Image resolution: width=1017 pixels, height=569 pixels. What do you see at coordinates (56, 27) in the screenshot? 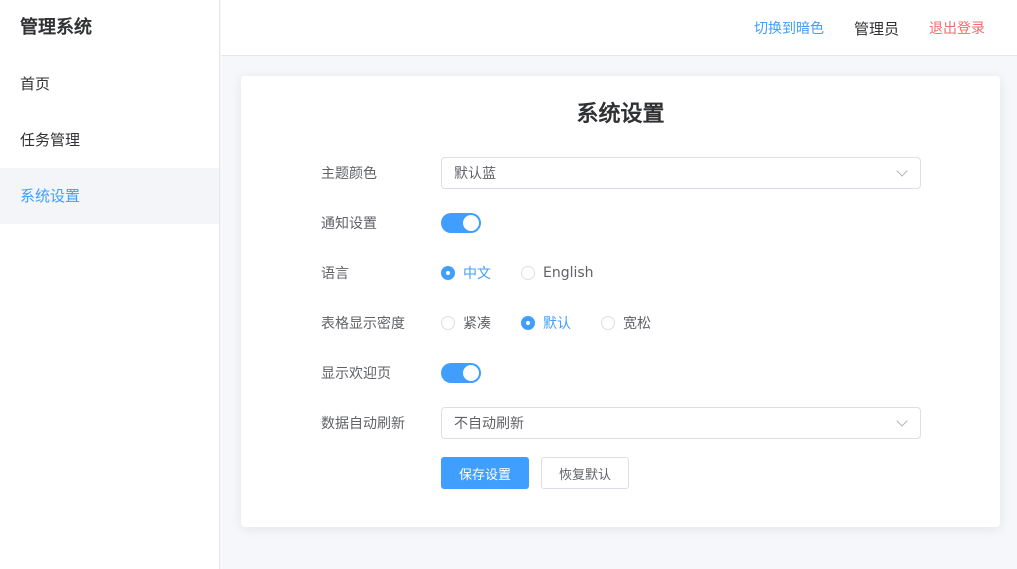
I see `app-brand: 管理系统` at bounding box center [56, 27].